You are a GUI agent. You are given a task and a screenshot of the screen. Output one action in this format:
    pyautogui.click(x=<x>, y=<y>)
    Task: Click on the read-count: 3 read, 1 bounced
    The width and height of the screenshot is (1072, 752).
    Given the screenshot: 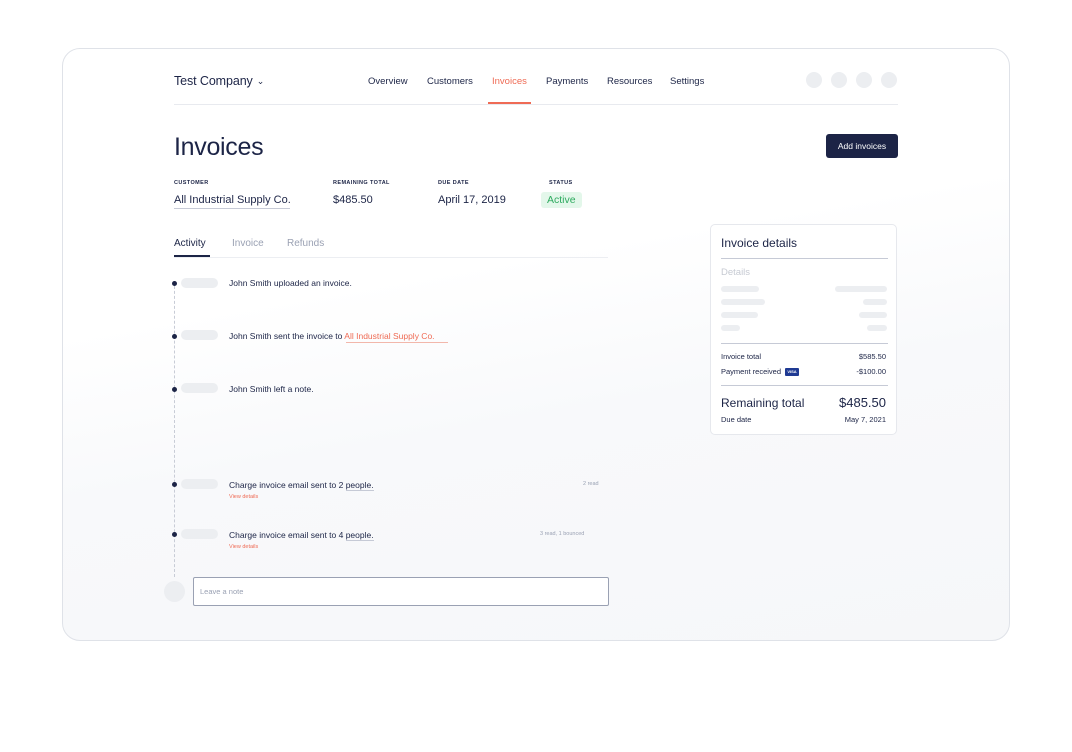 What is the action you would take?
    pyautogui.click(x=562, y=534)
    